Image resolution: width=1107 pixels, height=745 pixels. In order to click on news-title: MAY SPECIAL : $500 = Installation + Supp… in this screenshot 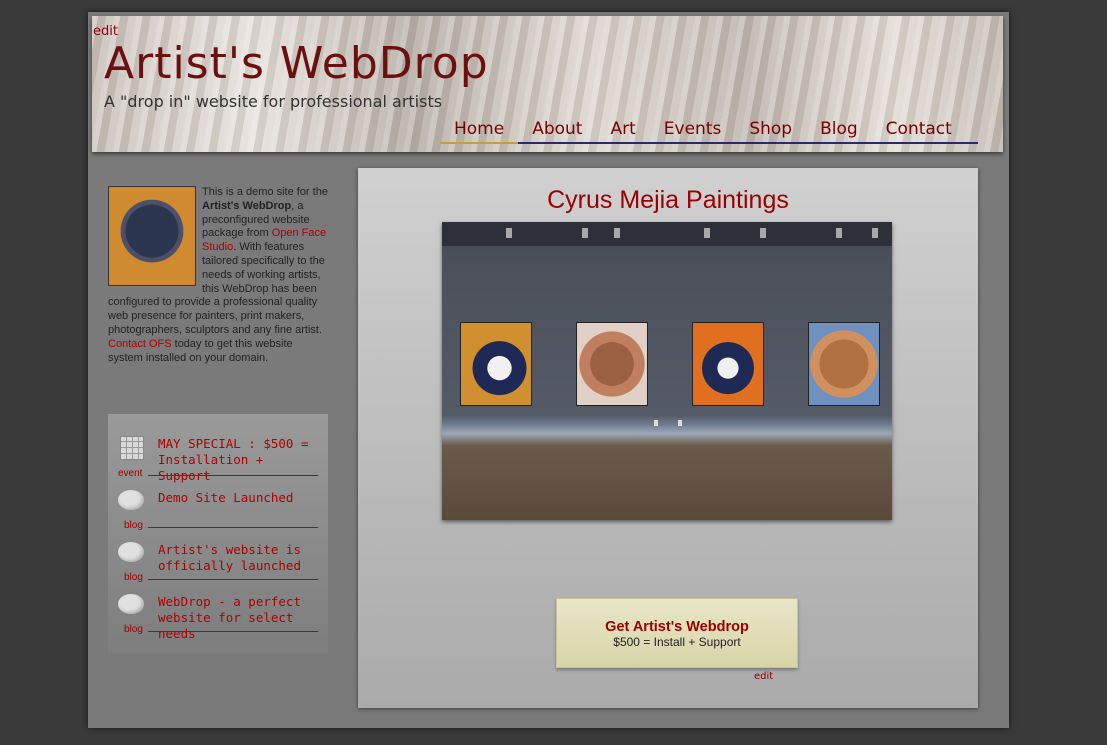, I will do `click(238, 460)`.